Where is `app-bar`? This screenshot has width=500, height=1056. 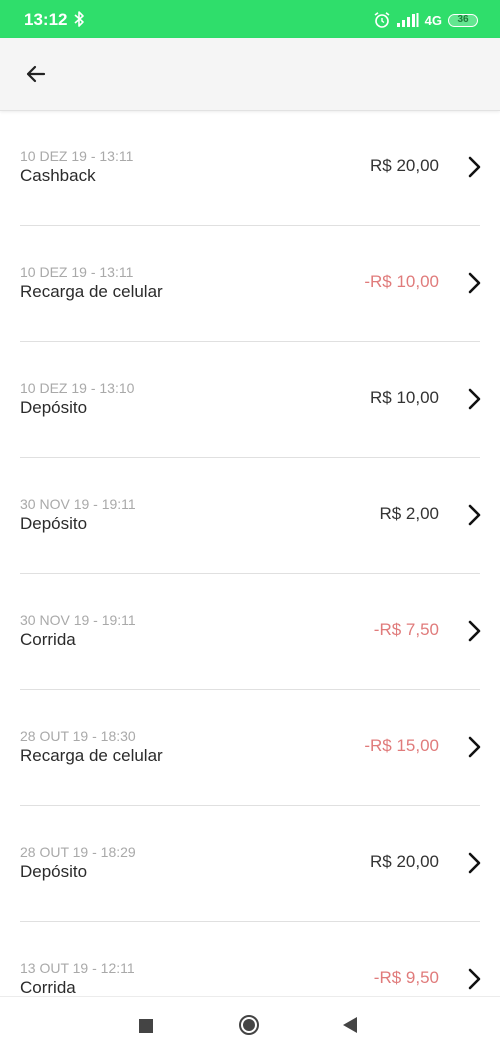
app-bar is located at coordinates (250, 74).